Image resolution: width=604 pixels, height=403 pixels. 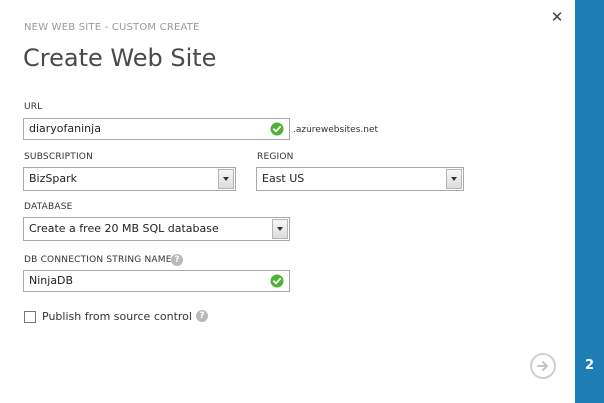 What do you see at coordinates (129, 179) in the screenshot?
I see `subscription-select: BizSpark` at bounding box center [129, 179].